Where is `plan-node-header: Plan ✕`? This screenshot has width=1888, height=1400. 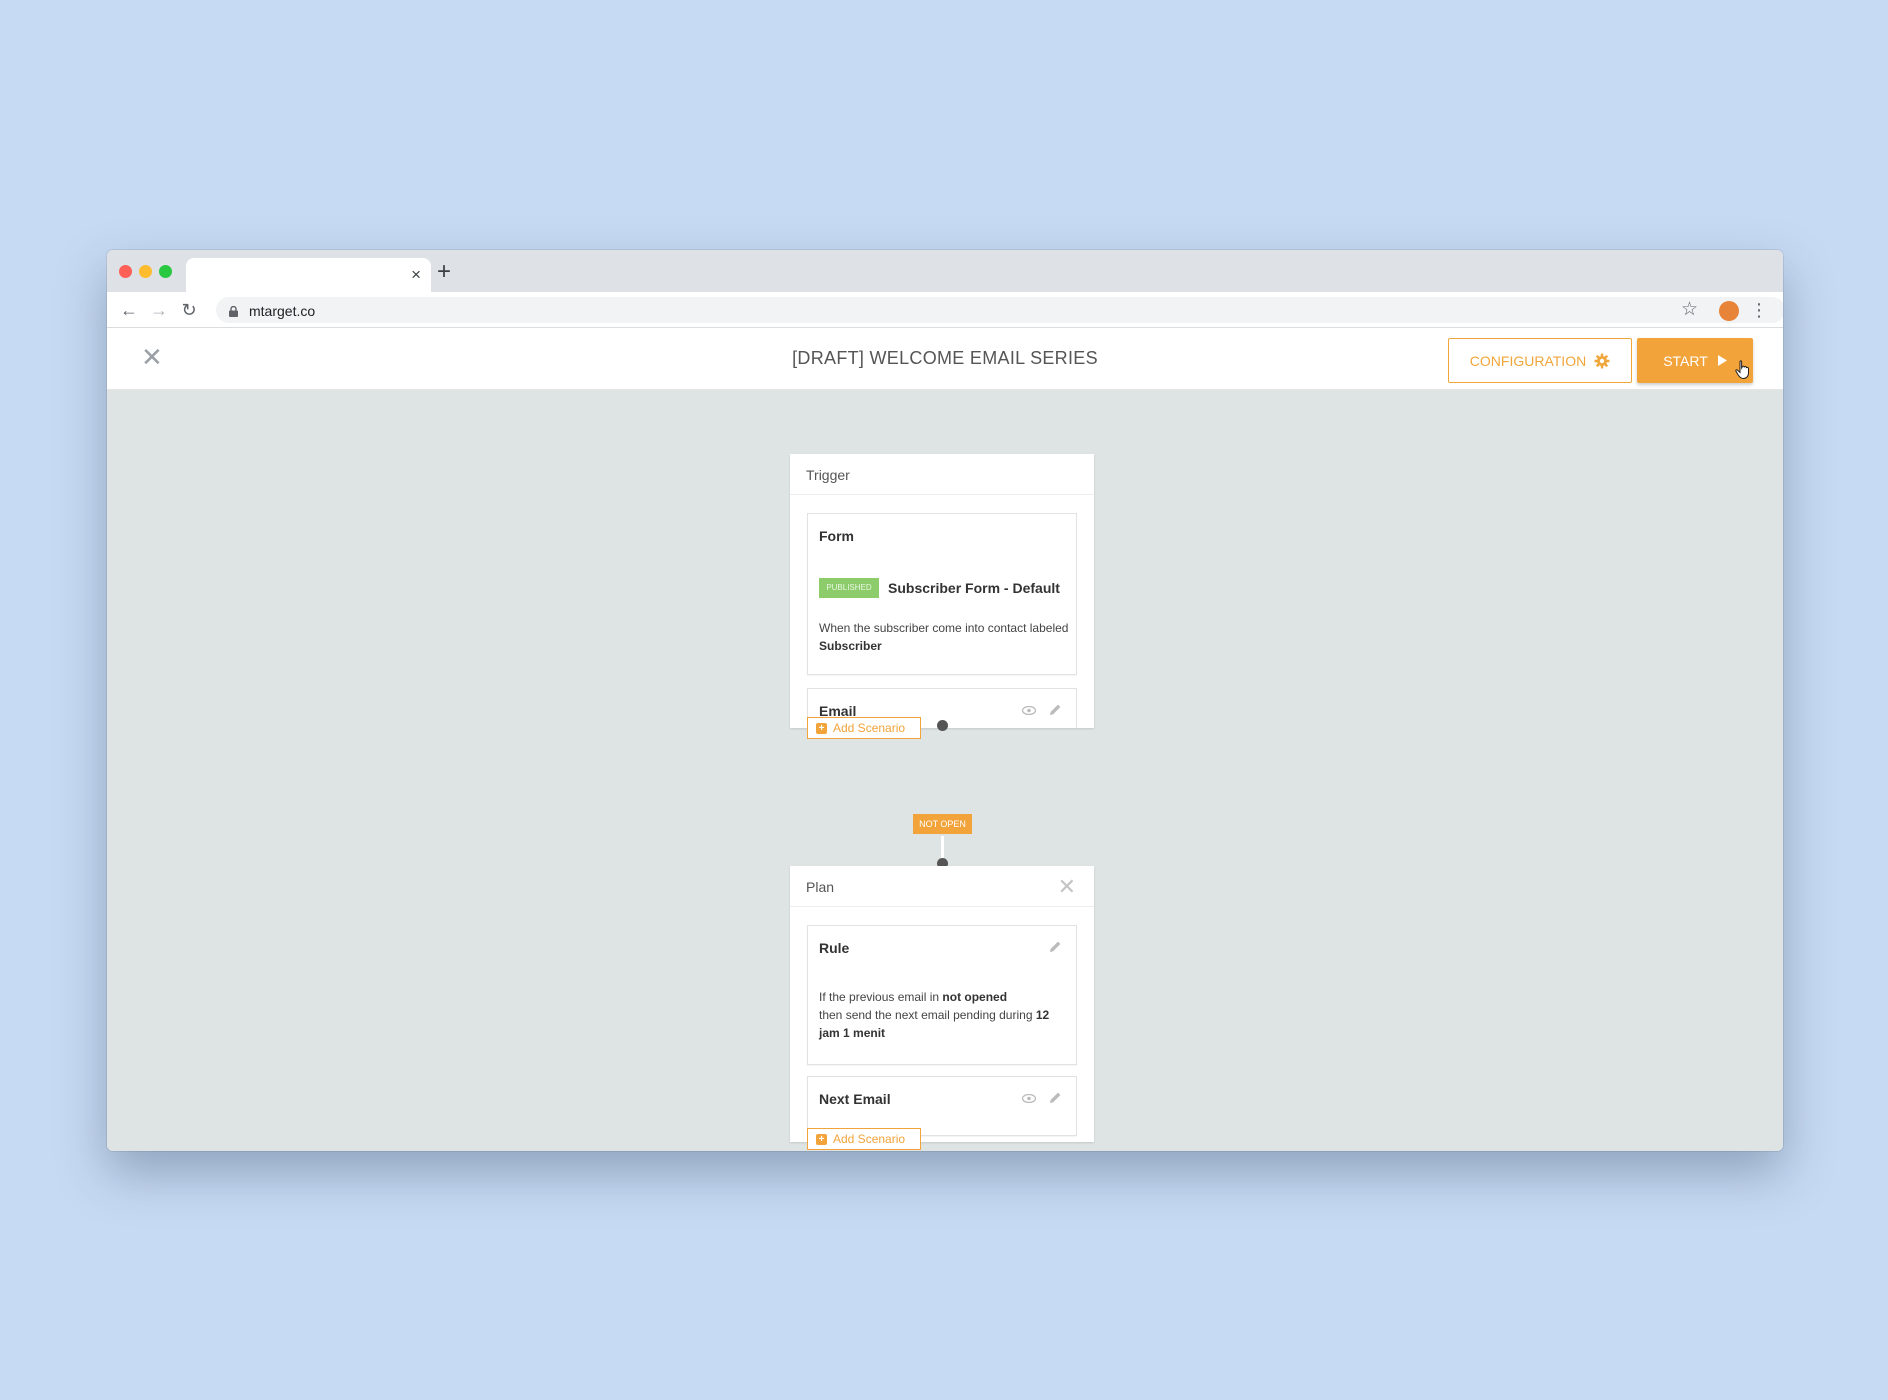
plan-node-header: Plan ✕ is located at coordinates (942, 886).